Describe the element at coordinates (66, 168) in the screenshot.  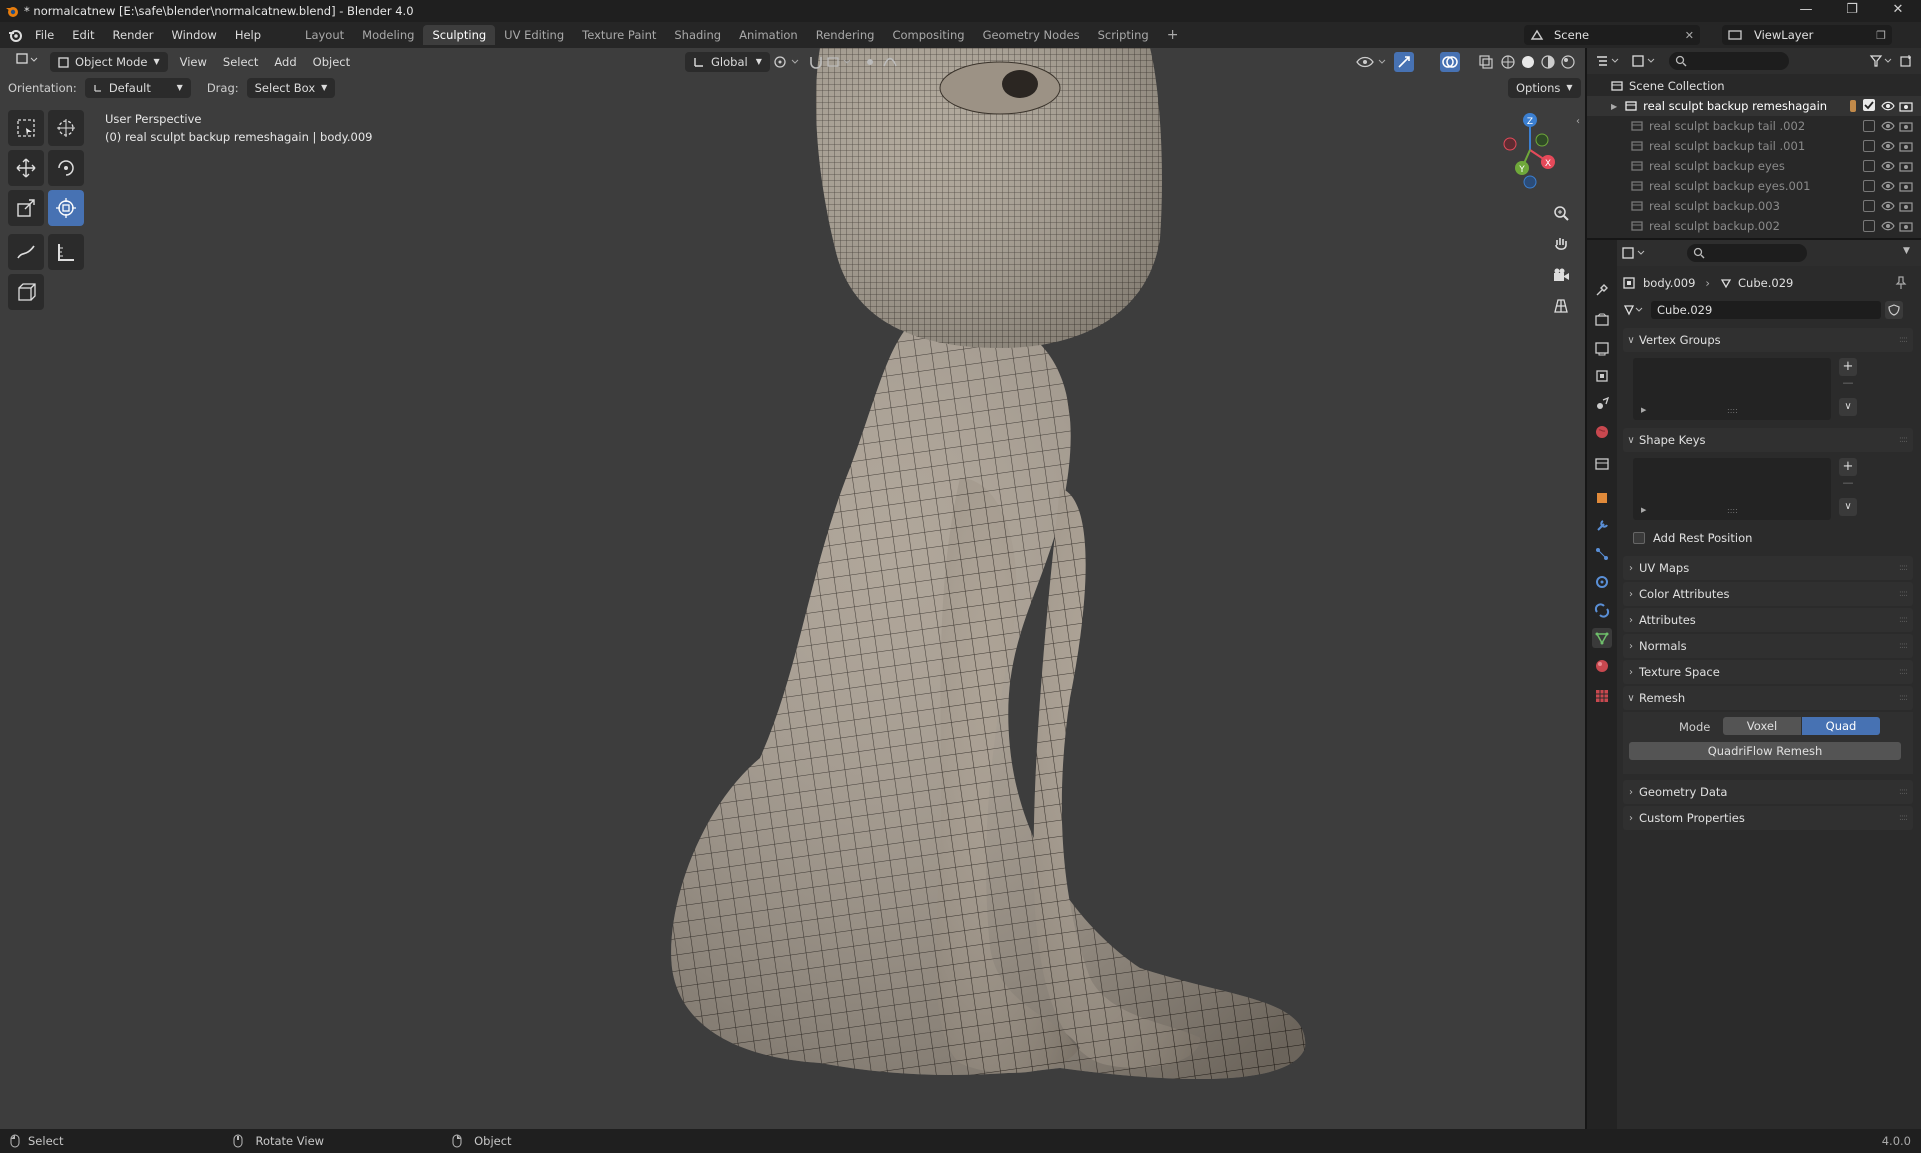
I see `rotate-tool` at that location.